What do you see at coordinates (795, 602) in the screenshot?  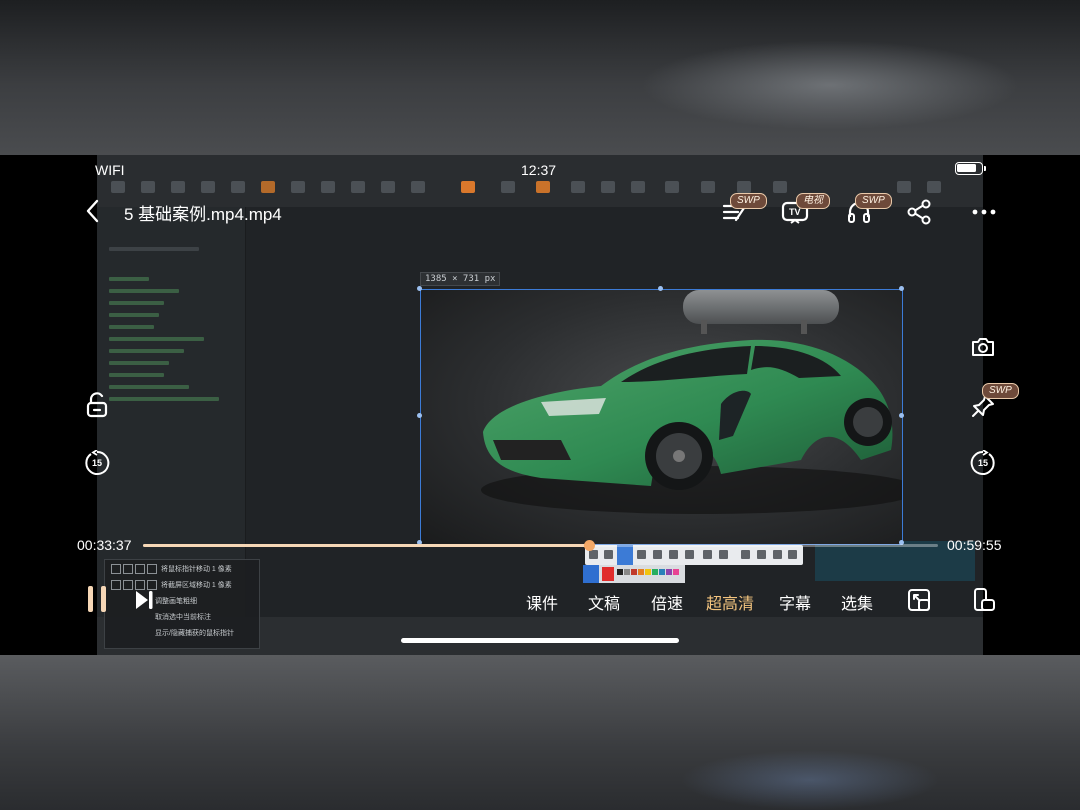 I see `menu-subtitles: 字幕` at bounding box center [795, 602].